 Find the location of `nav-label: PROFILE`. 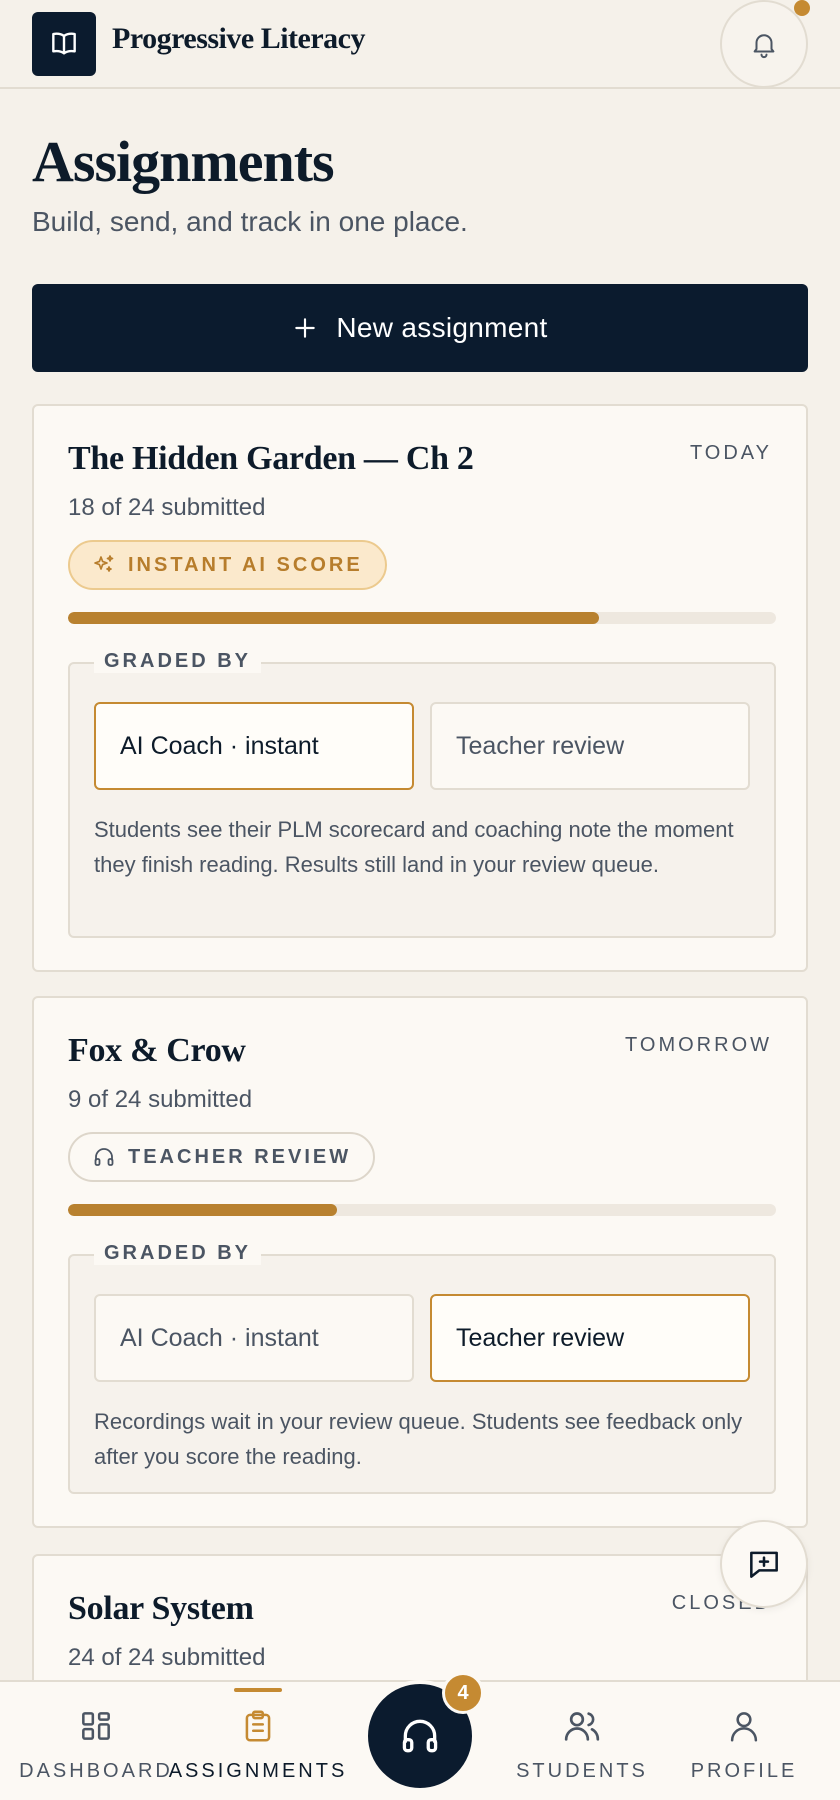

nav-label: PROFILE is located at coordinates (744, 1771).